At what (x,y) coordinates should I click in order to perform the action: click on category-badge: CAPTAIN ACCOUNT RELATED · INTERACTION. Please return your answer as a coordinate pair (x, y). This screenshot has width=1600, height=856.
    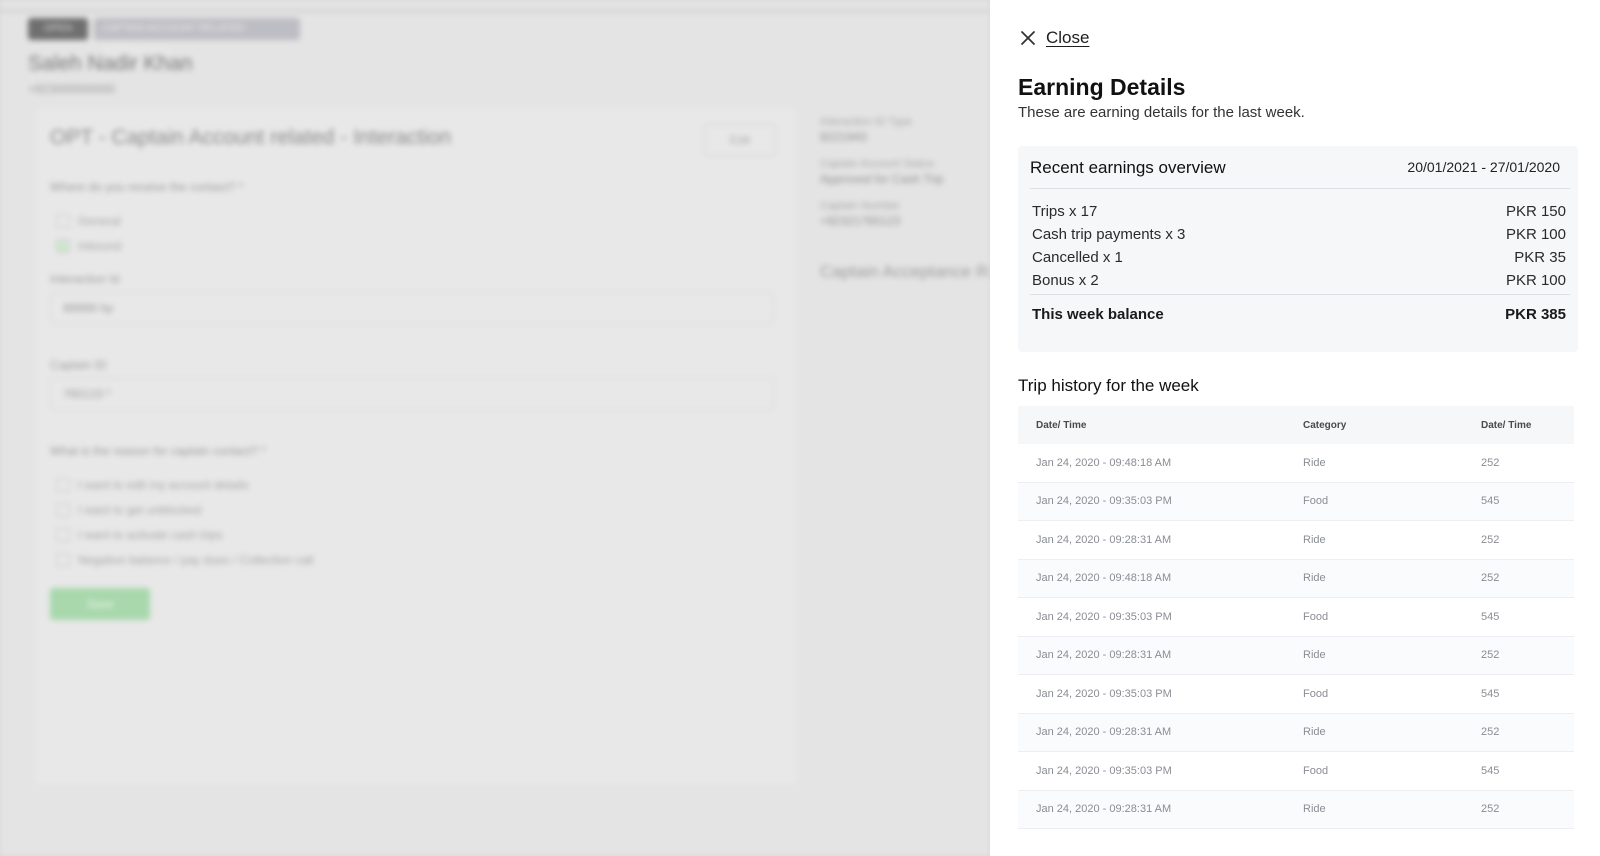
    Looking at the image, I should click on (197, 37).